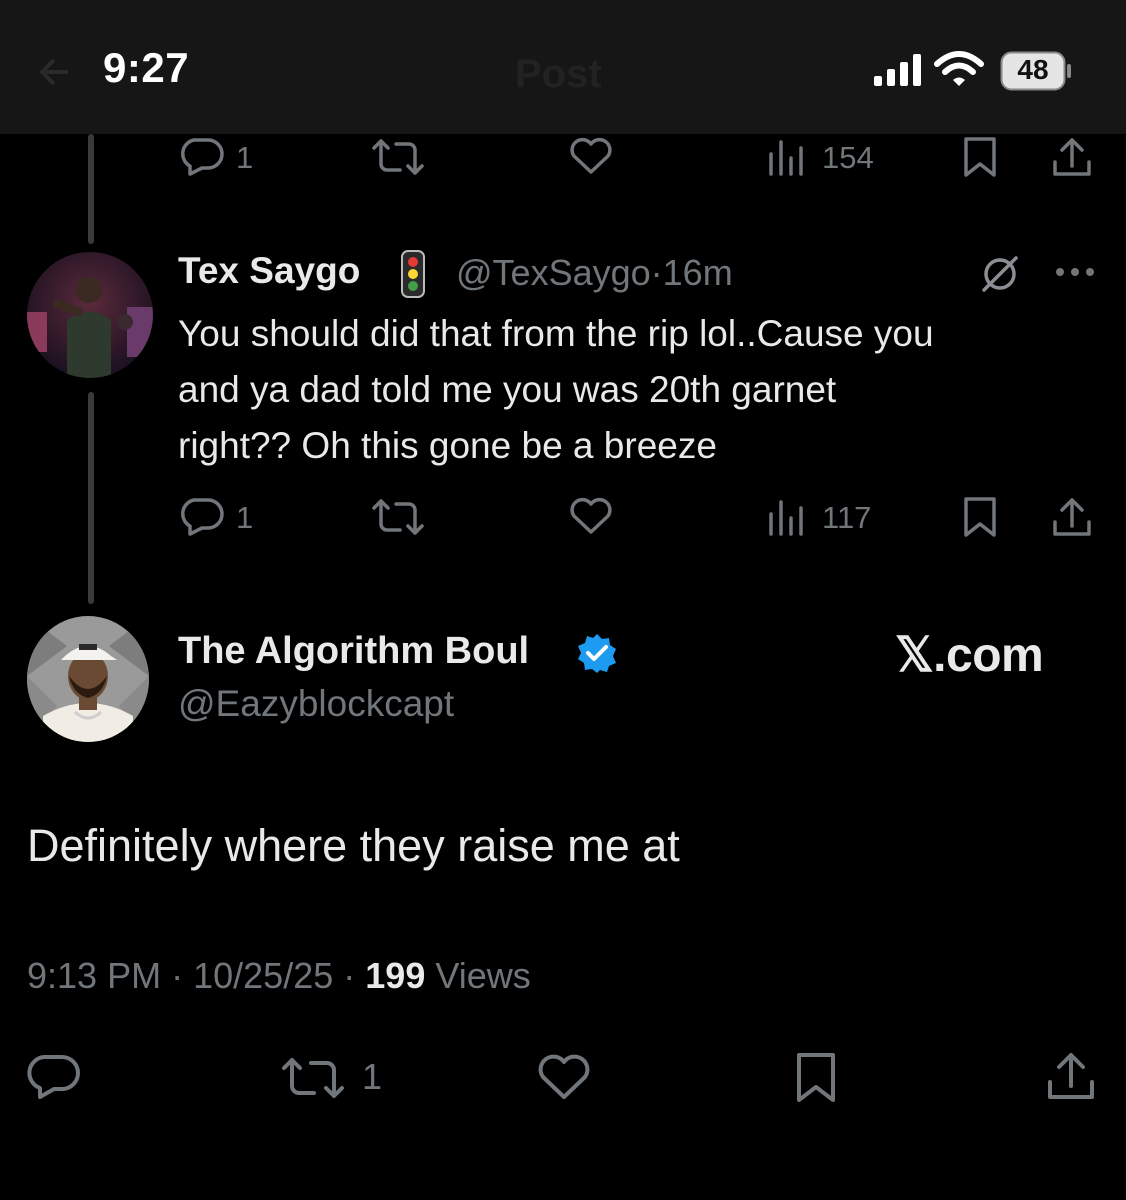 The image size is (1126, 1200). I want to click on tweet-date: 10/25/25, so click(263, 975).